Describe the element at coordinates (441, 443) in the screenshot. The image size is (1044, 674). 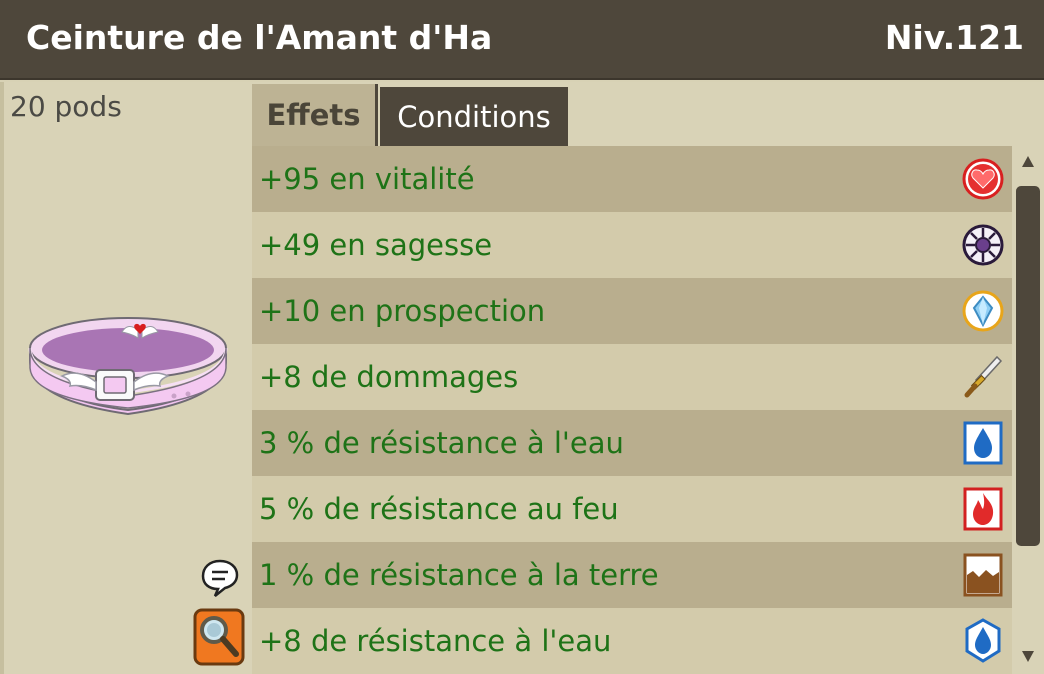
I see `effect-label: 3 % de résistance à l'eau` at that location.